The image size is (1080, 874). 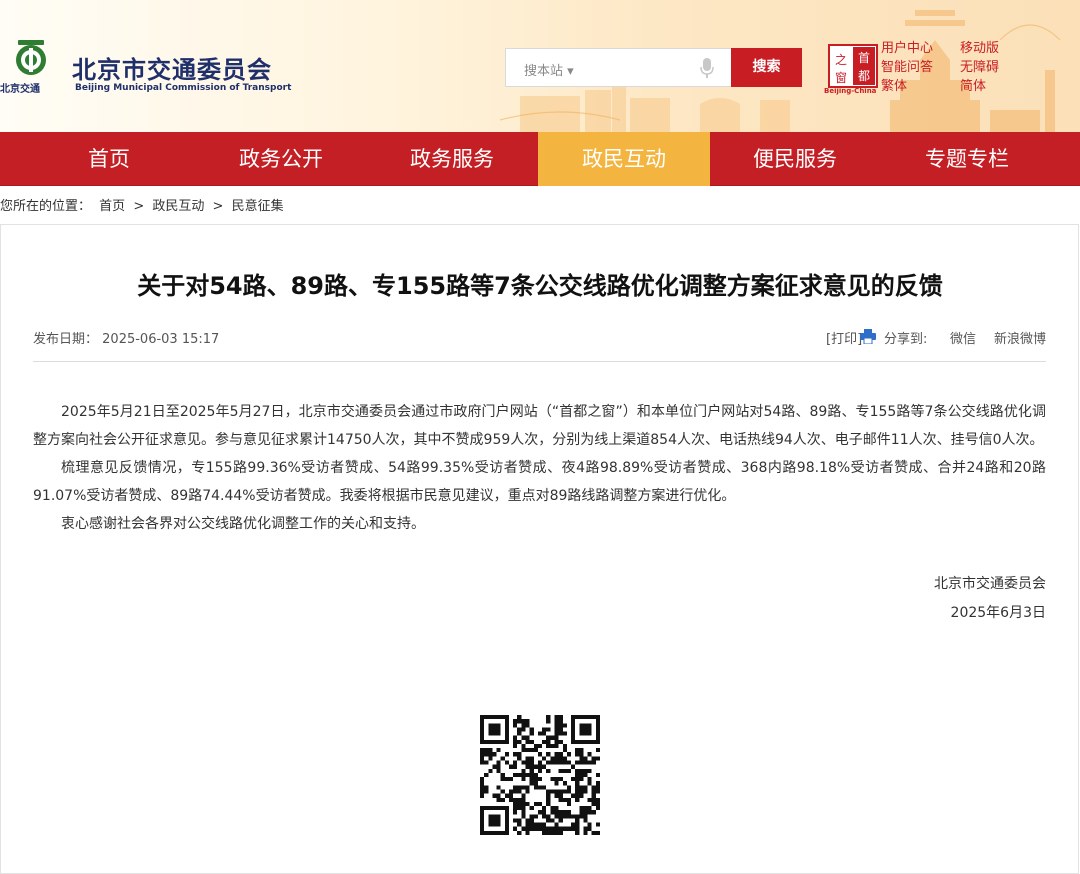 What do you see at coordinates (178, 206) in the screenshot?
I see `breadcrumb-interaction: 政民互动` at bounding box center [178, 206].